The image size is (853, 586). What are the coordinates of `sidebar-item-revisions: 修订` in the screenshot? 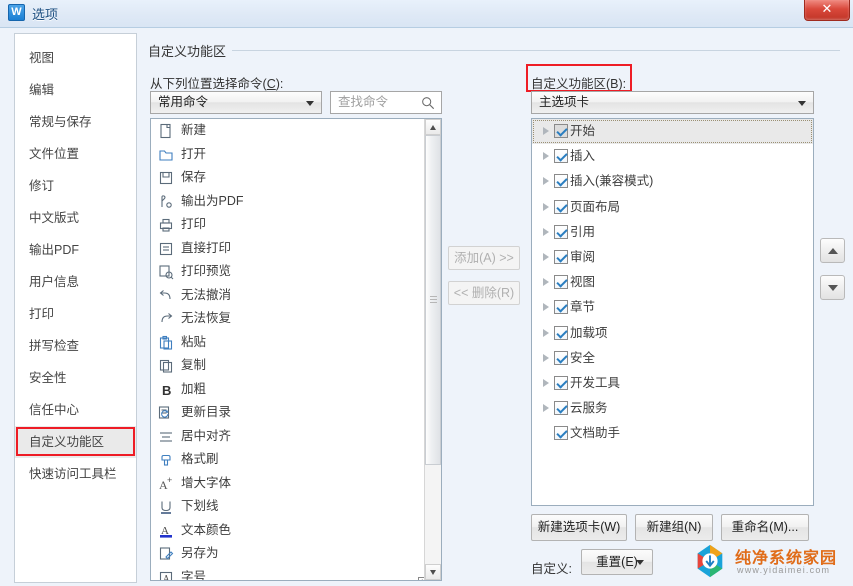 It's located at (75, 186).